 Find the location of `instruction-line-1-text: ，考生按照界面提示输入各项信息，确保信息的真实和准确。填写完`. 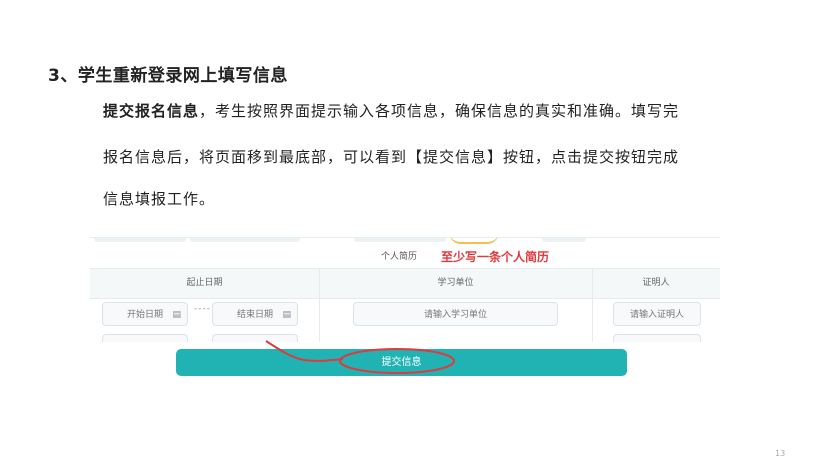

instruction-line-1-text: ，考生按照界面提示输入各项信息，确保信息的真实和准确。填写完 is located at coordinates (439, 111).